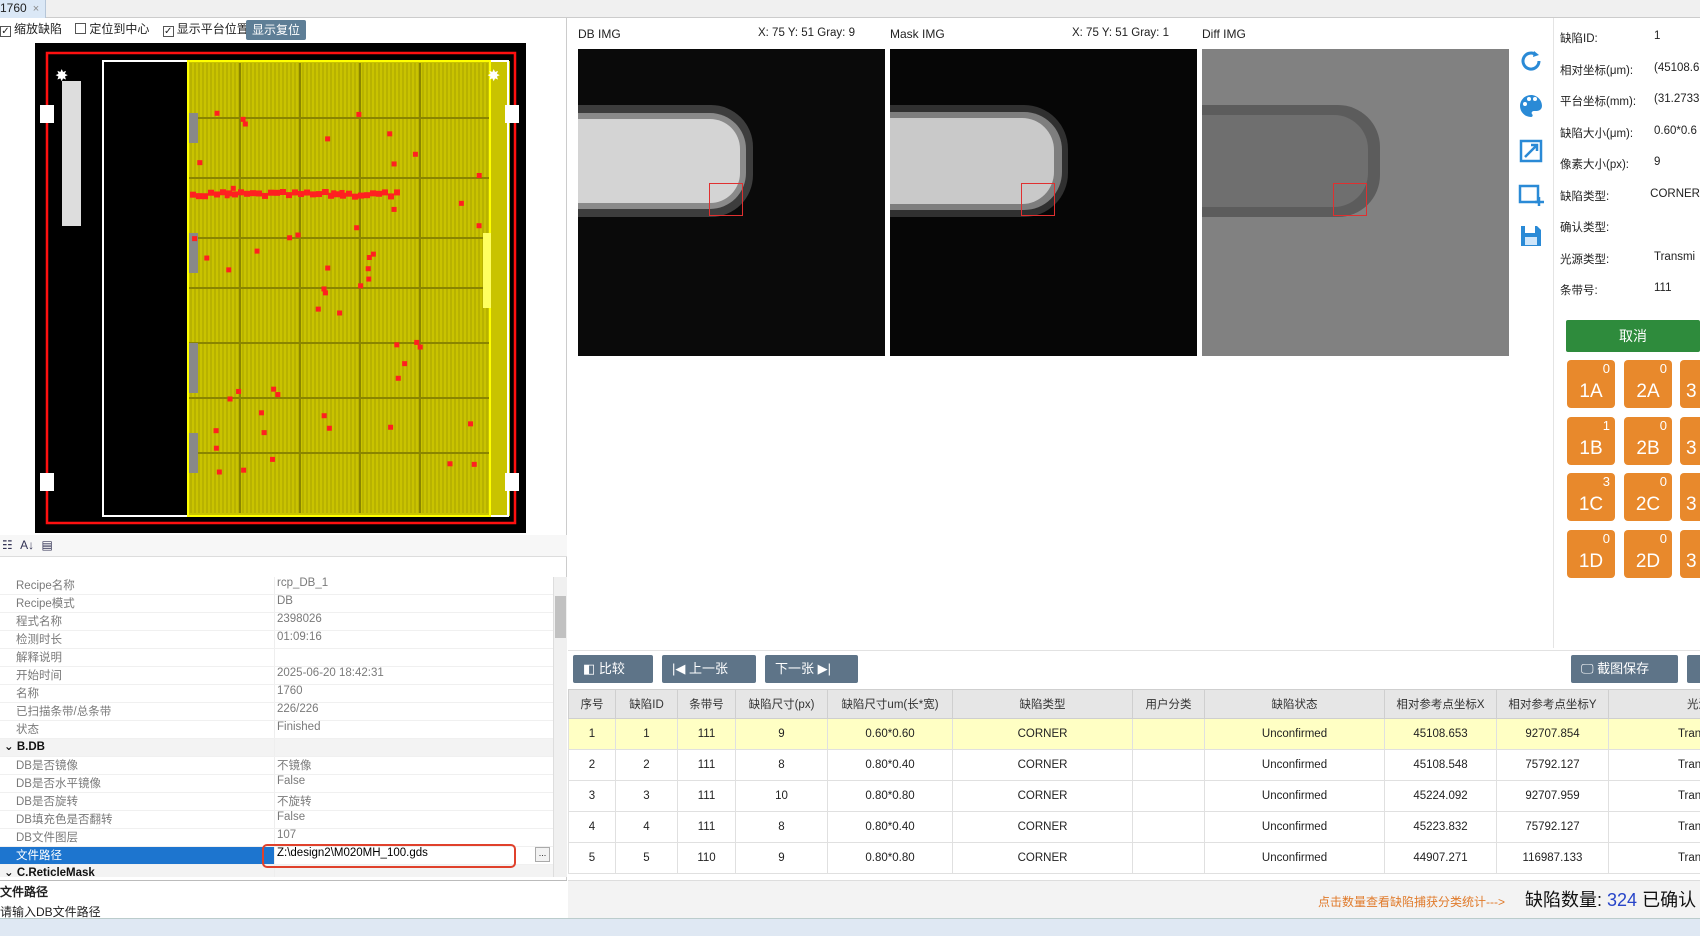  What do you see at coordinates (27, 545) in the screenshot?
I see `sort-az-icon: A↓` at bounding box center [27, 545].